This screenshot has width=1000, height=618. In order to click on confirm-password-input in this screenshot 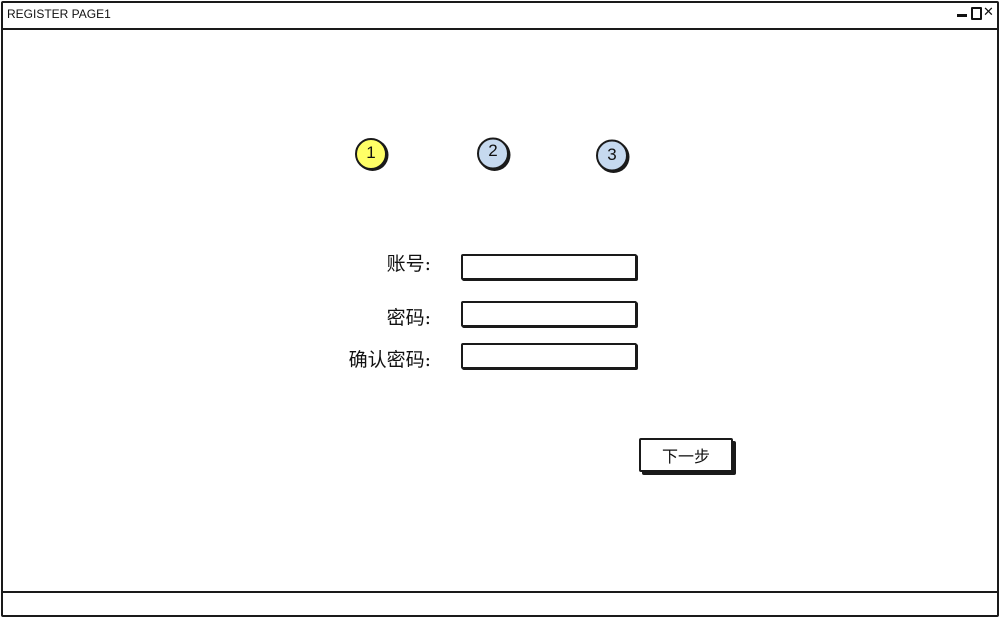, I will do `click(549, 356)`.